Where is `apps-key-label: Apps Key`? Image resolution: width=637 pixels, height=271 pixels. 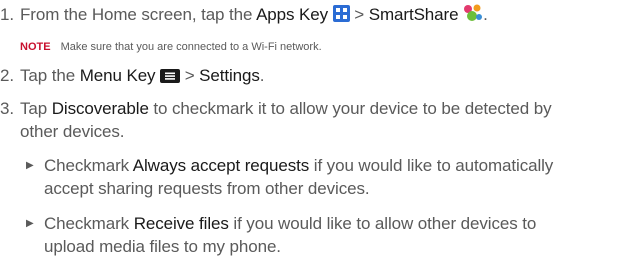 apps-key-label: Apps Key is located at coordinates (292, 14).